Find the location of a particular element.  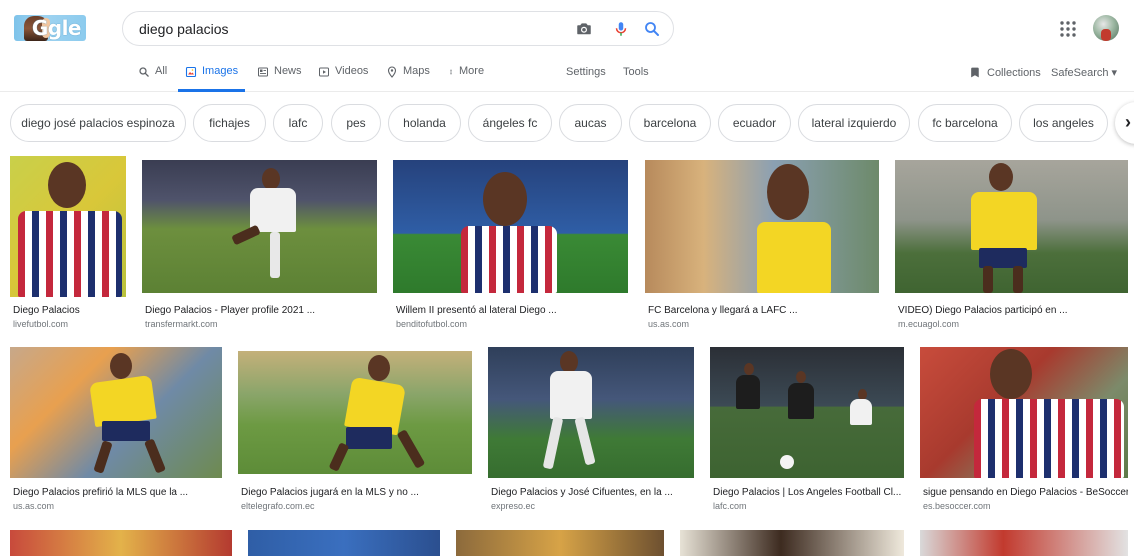

chip-barcelona: barcelona is located at coordinates (670, 123).